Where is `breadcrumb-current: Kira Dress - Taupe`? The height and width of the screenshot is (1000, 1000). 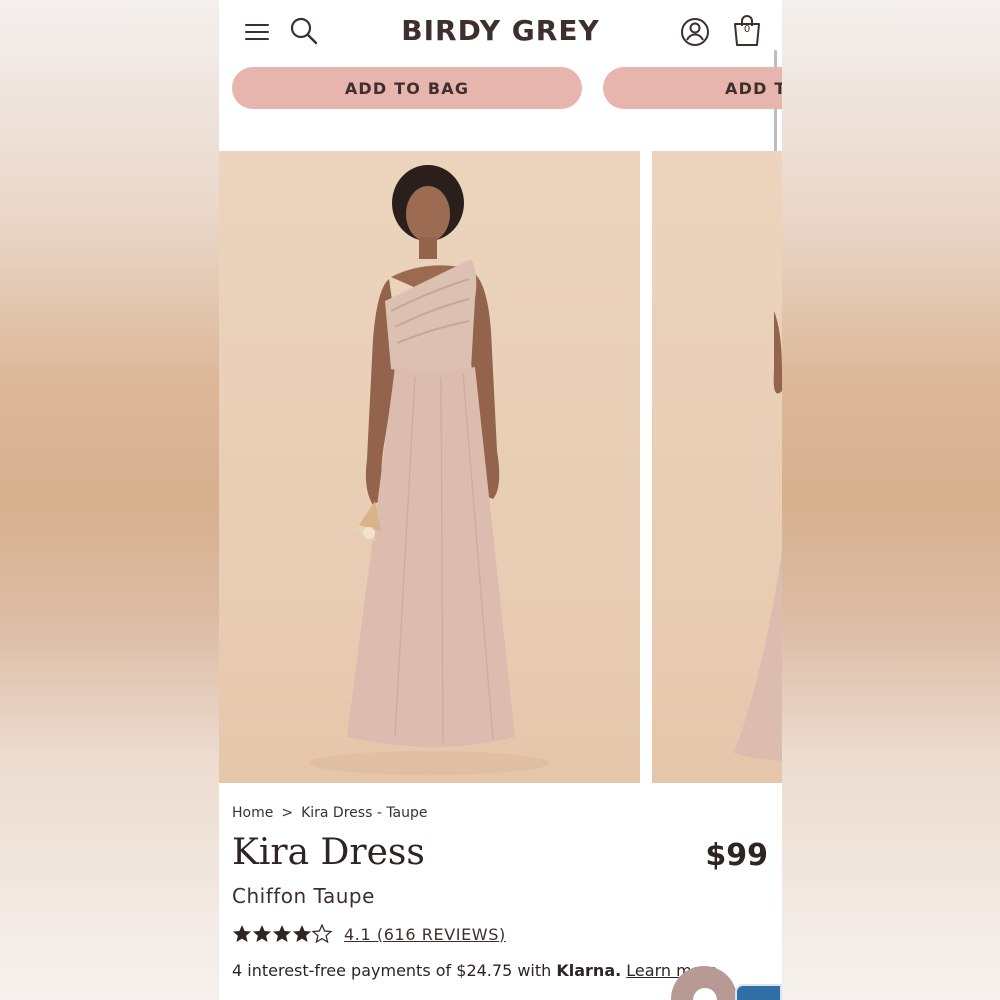 breadcrumb-current: Kira Dress - Taupe is located at coordinates (364, 813).